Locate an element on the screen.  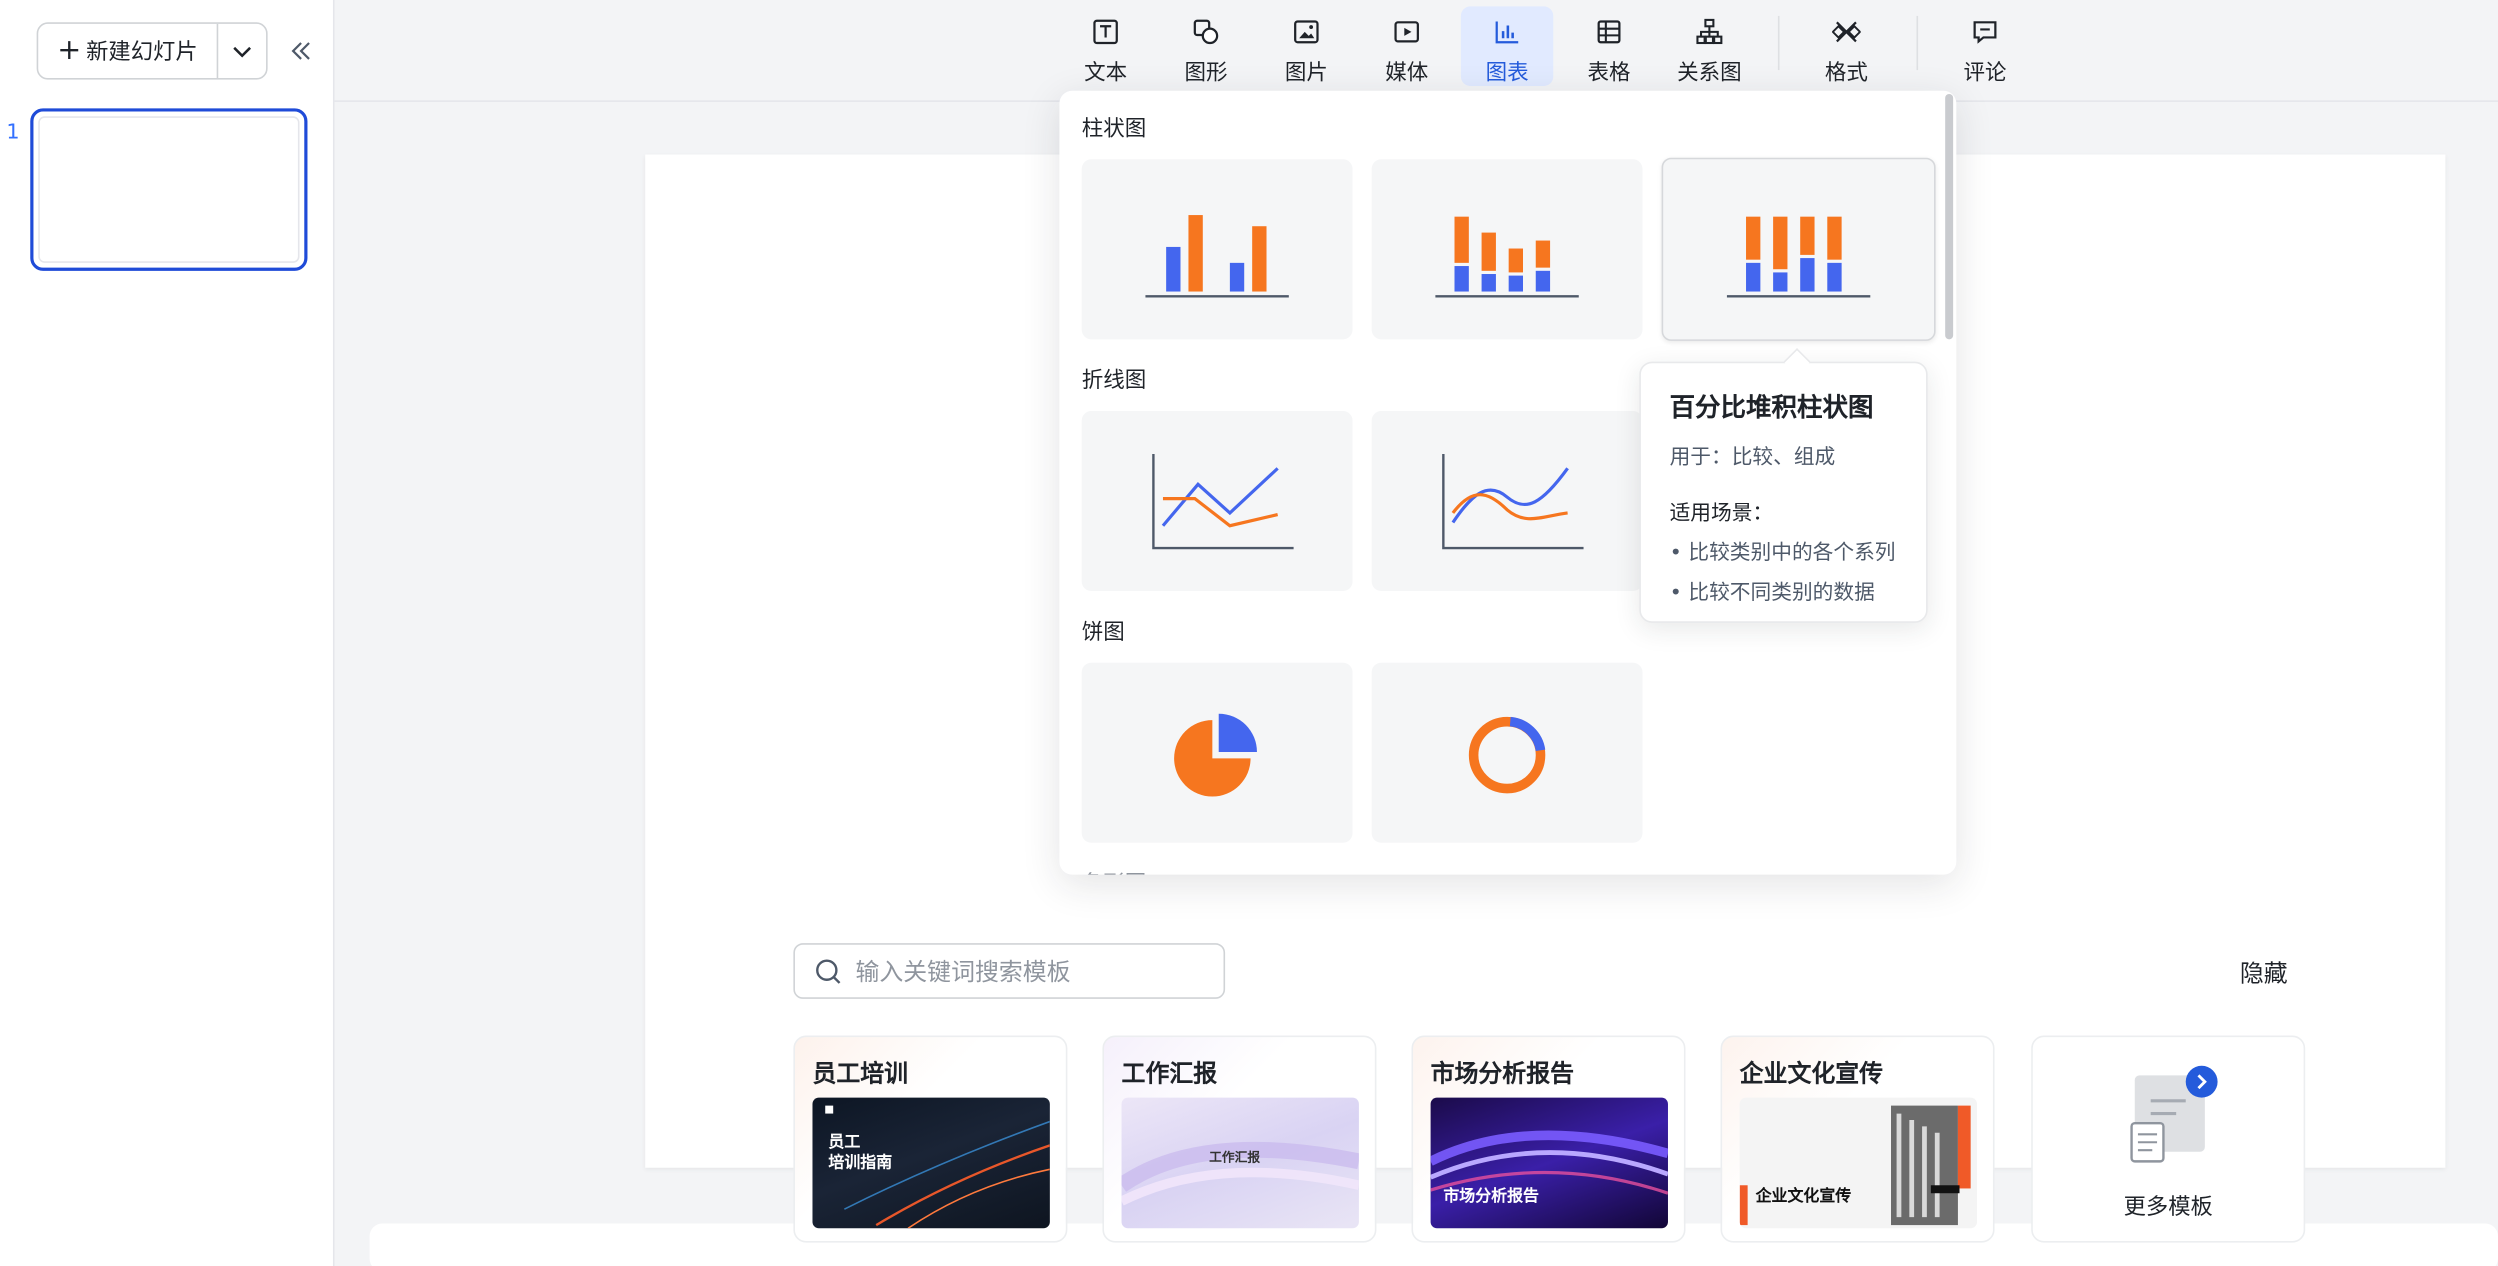
template-card-work-report: 工作汇报 工作汇报 is located at coordinates (1239, 1139).